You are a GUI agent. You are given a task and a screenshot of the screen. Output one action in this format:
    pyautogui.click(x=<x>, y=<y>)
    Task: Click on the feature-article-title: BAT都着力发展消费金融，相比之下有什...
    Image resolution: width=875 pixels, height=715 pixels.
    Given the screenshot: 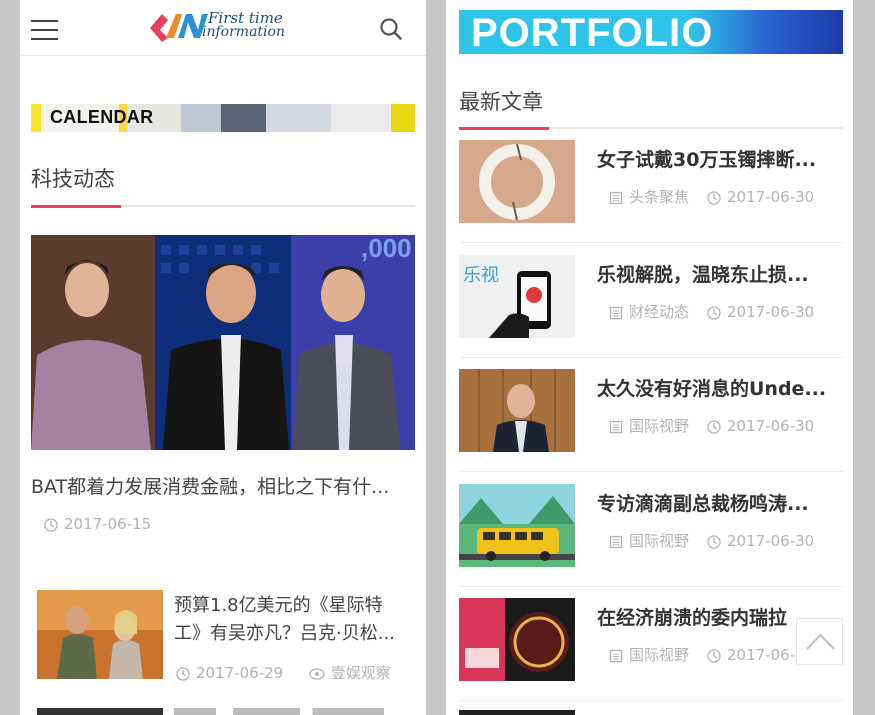 What is the action you would take?
    pyautogui.click(x=223, y=485)
    